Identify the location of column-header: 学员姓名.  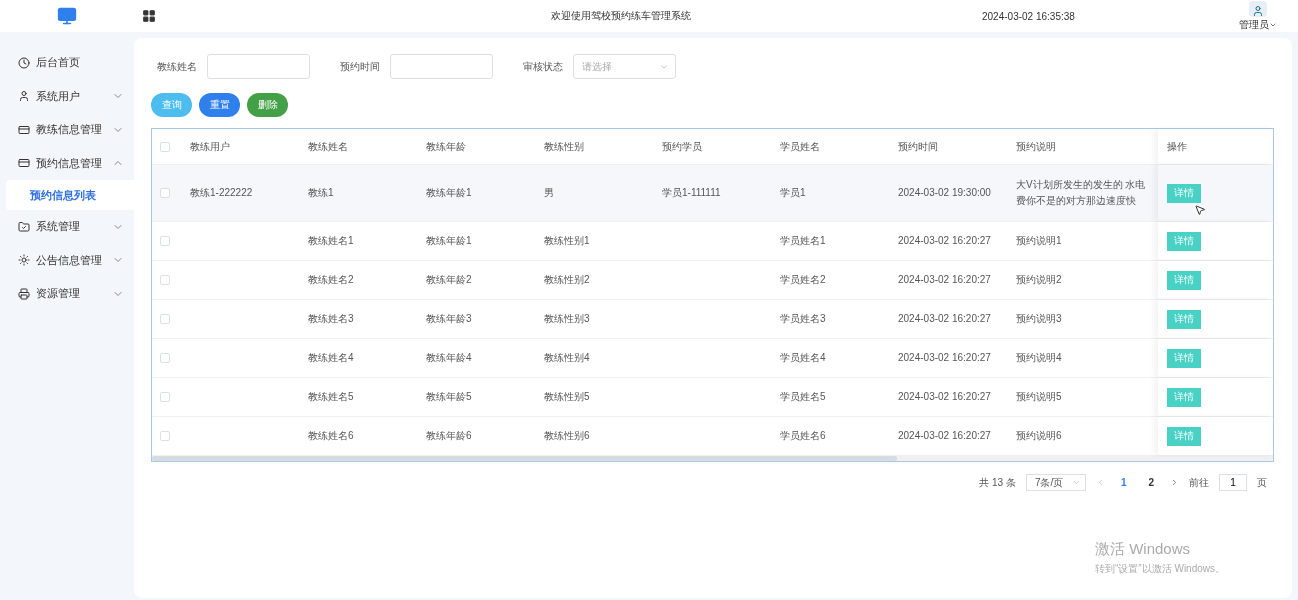
(800, 146).